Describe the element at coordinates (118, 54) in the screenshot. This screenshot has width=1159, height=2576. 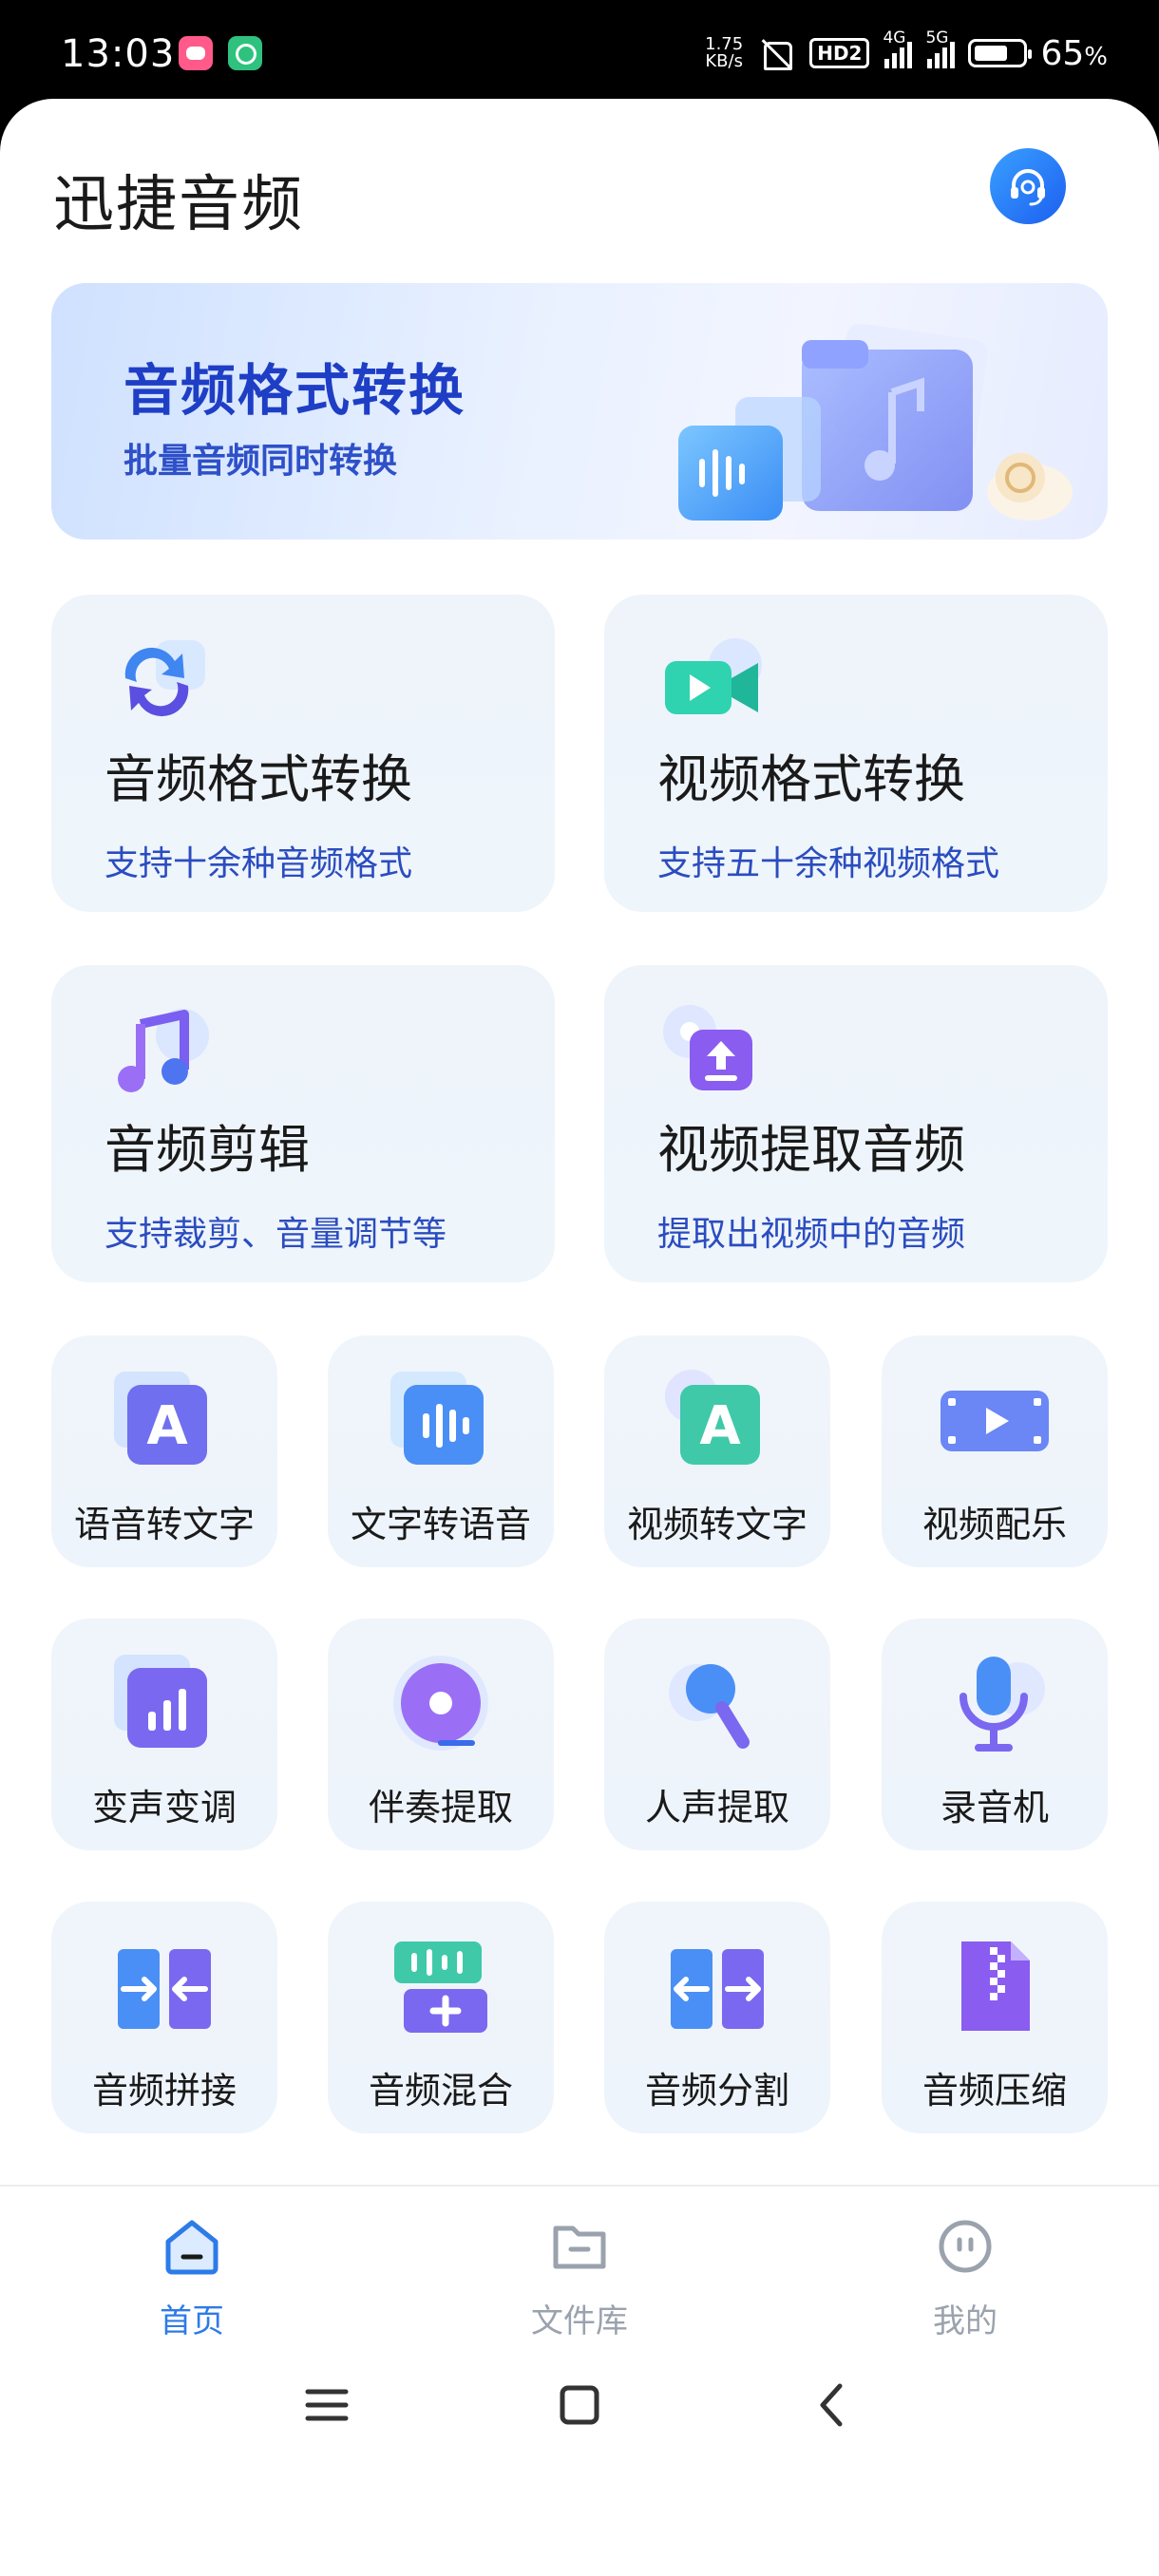
I see `status-time: 13:03` at that location.